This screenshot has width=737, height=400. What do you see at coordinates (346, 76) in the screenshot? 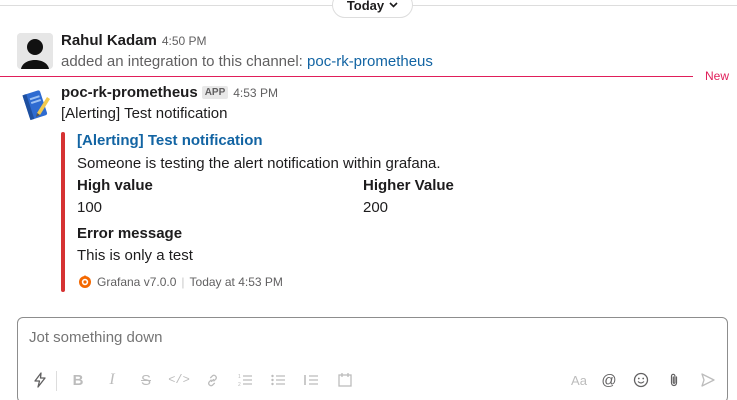
I see `new-divider-line` at bounding box center [346, 76].